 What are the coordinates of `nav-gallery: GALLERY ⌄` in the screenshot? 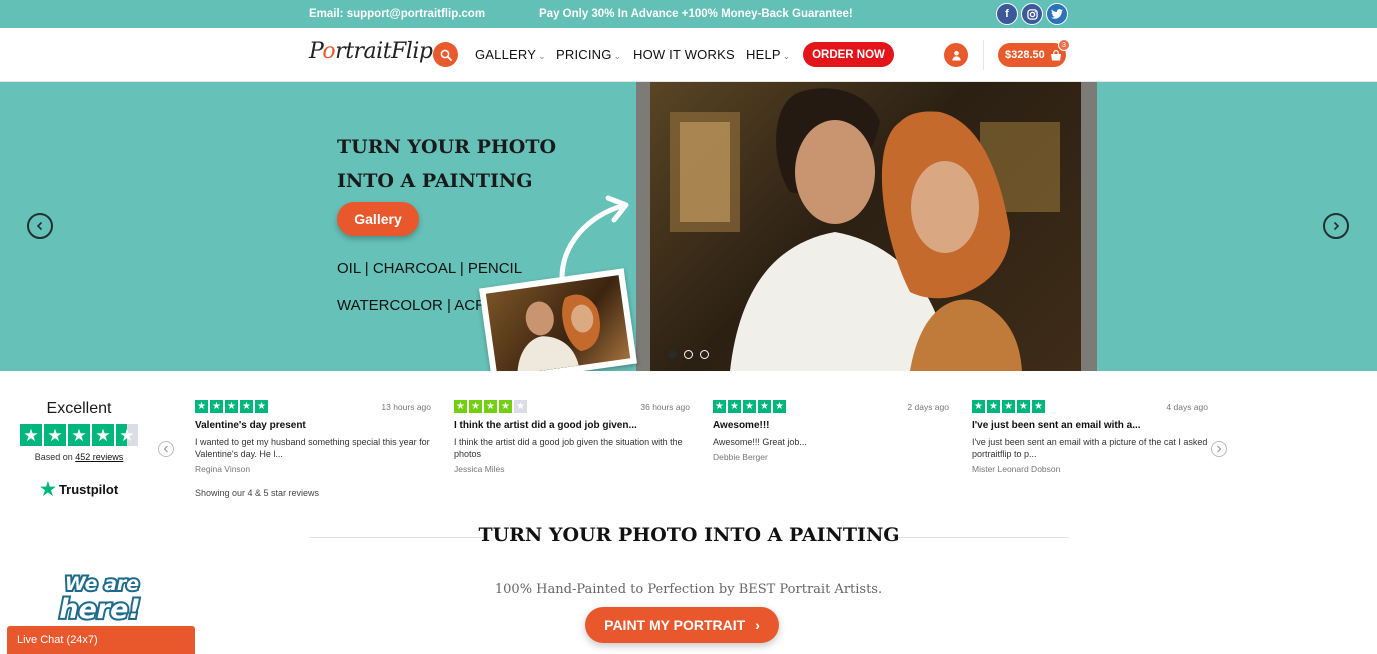 It's located at (510, 54).